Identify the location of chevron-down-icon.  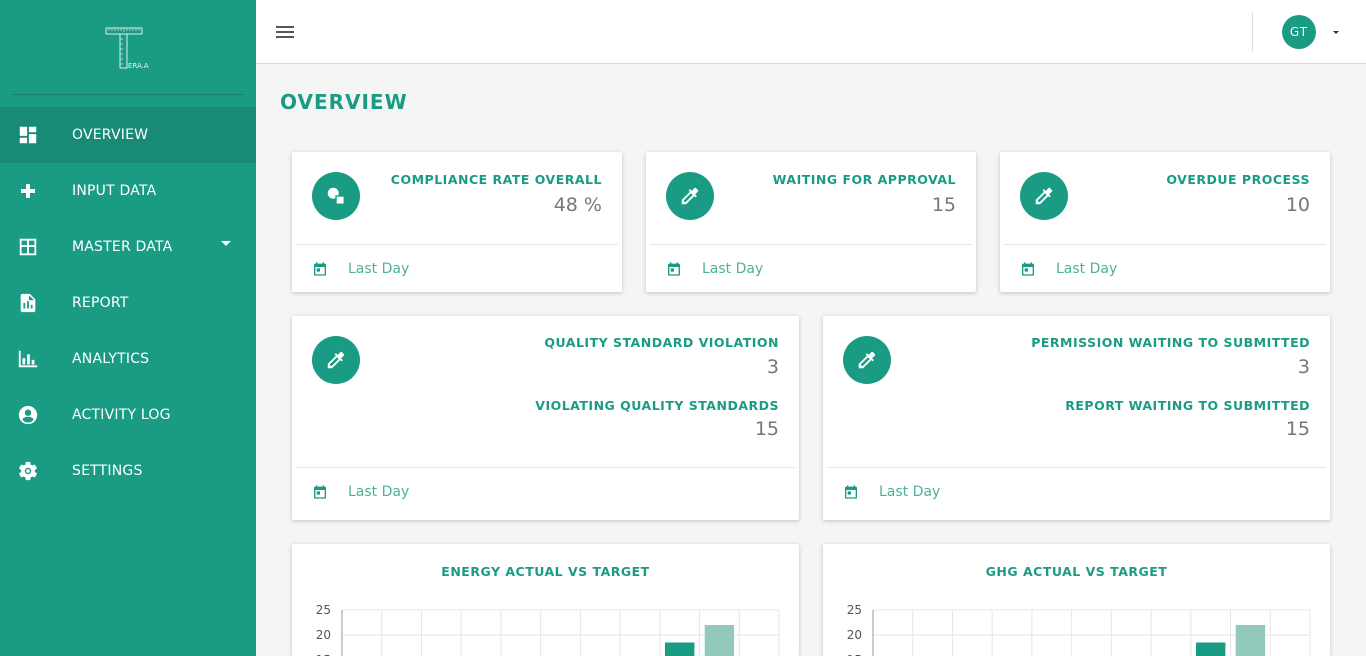
(226, 243).